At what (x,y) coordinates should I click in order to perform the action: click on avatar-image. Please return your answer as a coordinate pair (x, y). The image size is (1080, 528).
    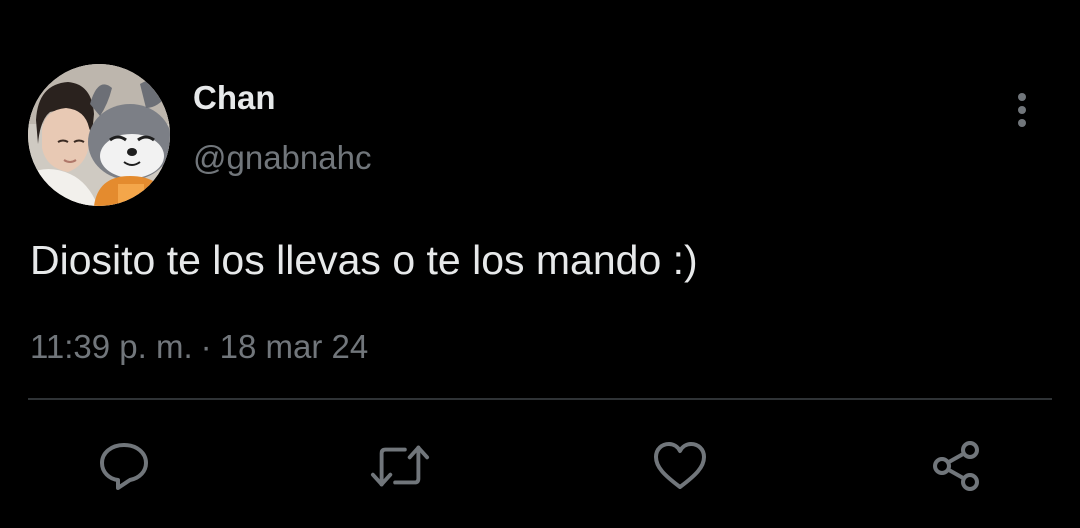
    Looking at the image, I should click on (99, 135).